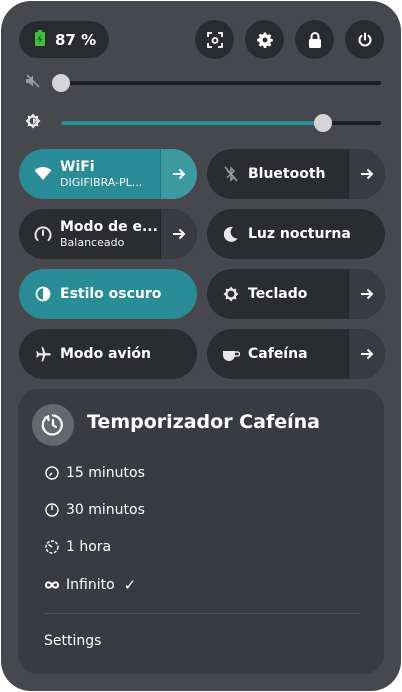 This screenshot has height=692, width=402. I want to click on caffeine-settings-link: Settings, so click(72, 641).